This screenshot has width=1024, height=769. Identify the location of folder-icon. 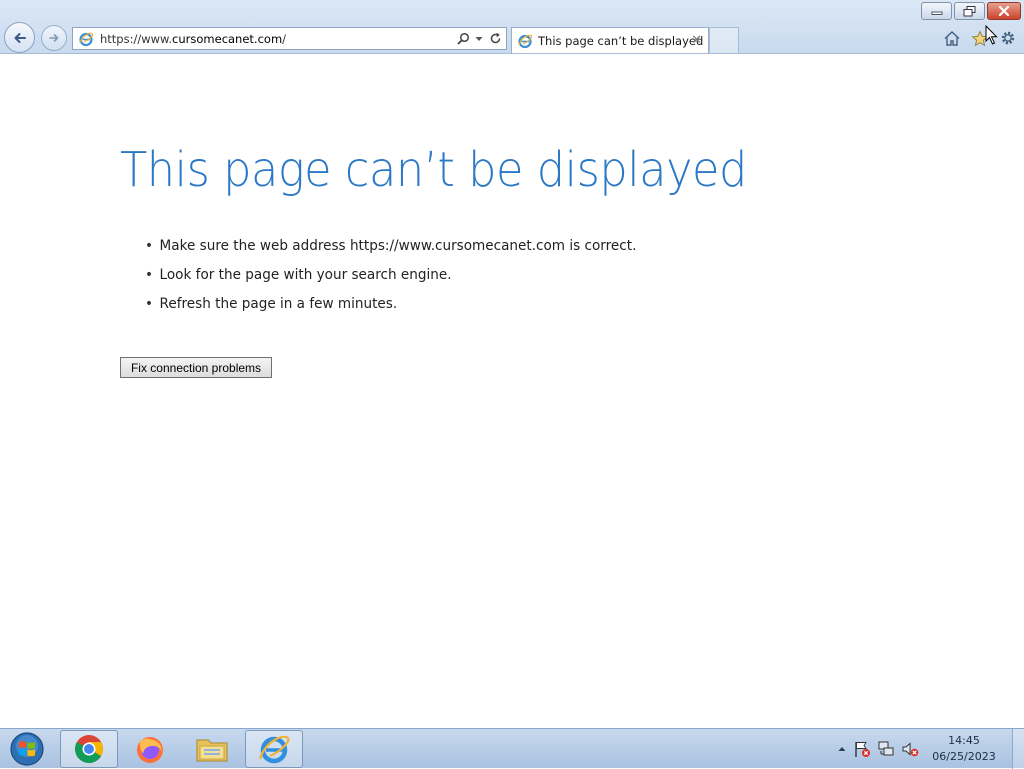
(212, 750).